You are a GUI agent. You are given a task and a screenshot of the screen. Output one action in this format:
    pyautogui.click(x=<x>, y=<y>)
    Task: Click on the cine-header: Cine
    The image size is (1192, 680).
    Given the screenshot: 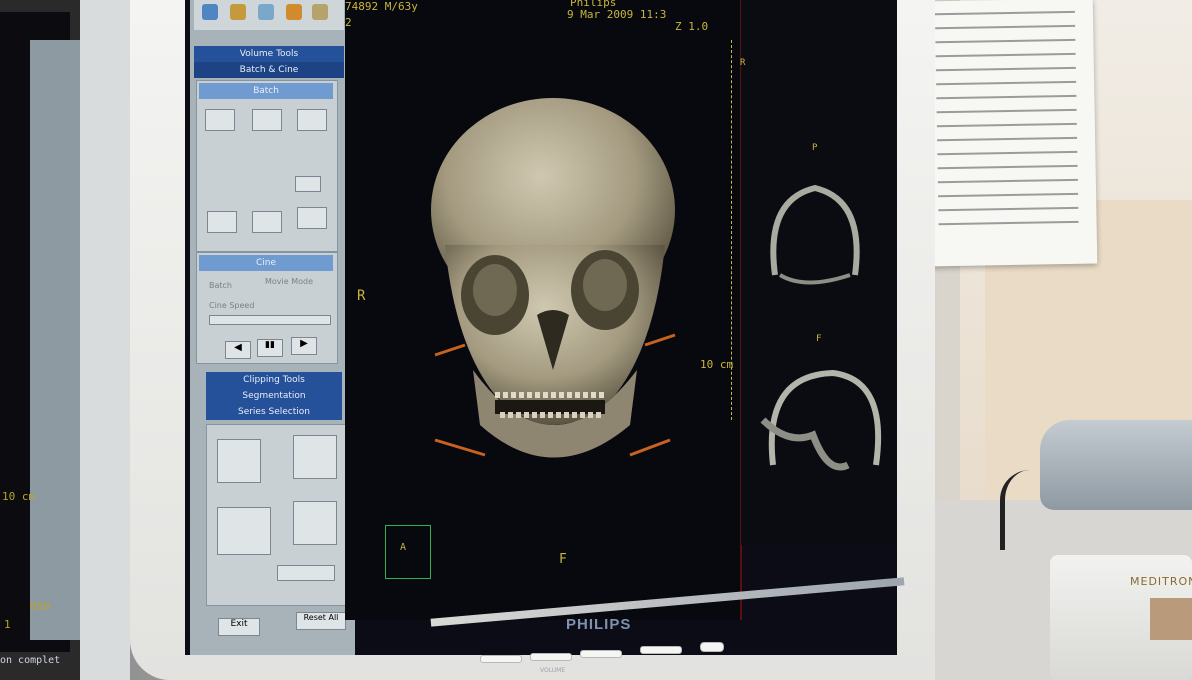 What is the action you would take?
    pyautogui.click(x=266, y=263)
    